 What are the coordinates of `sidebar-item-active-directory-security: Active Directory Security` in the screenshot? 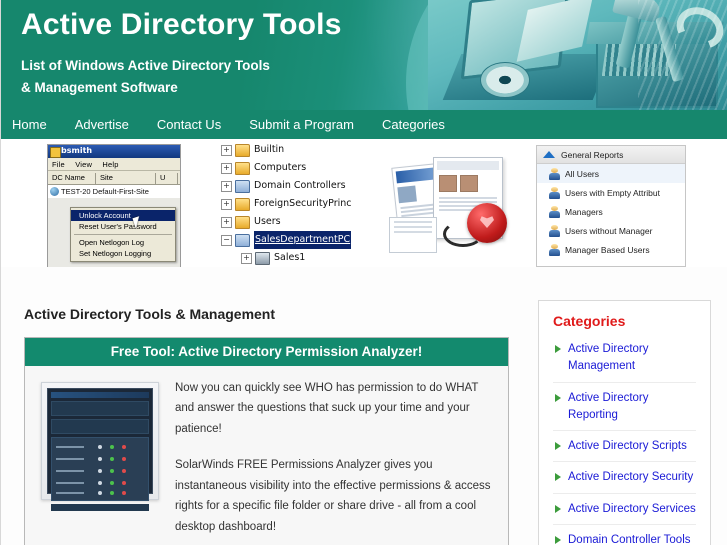 It's located at (624, 476).